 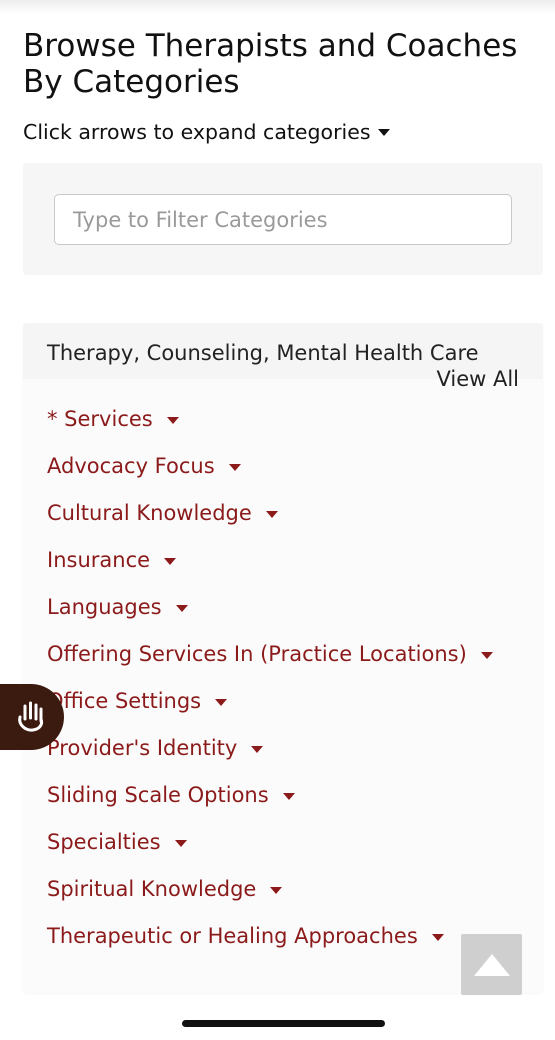 I want to click on top-shadow, so click(x=277, y=7).